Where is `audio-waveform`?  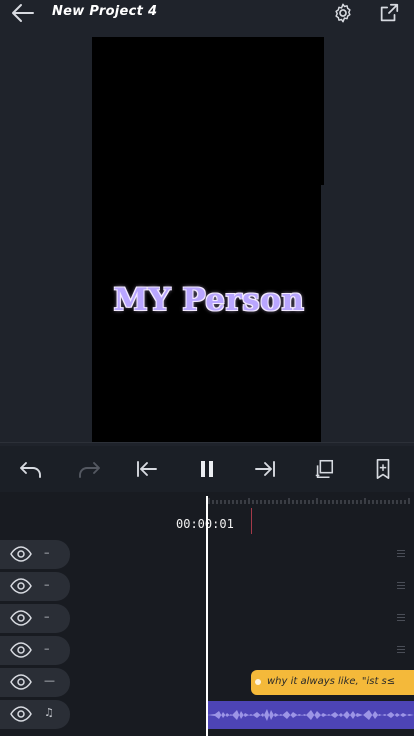
audio-waveform is located at coordinates (310, 715).